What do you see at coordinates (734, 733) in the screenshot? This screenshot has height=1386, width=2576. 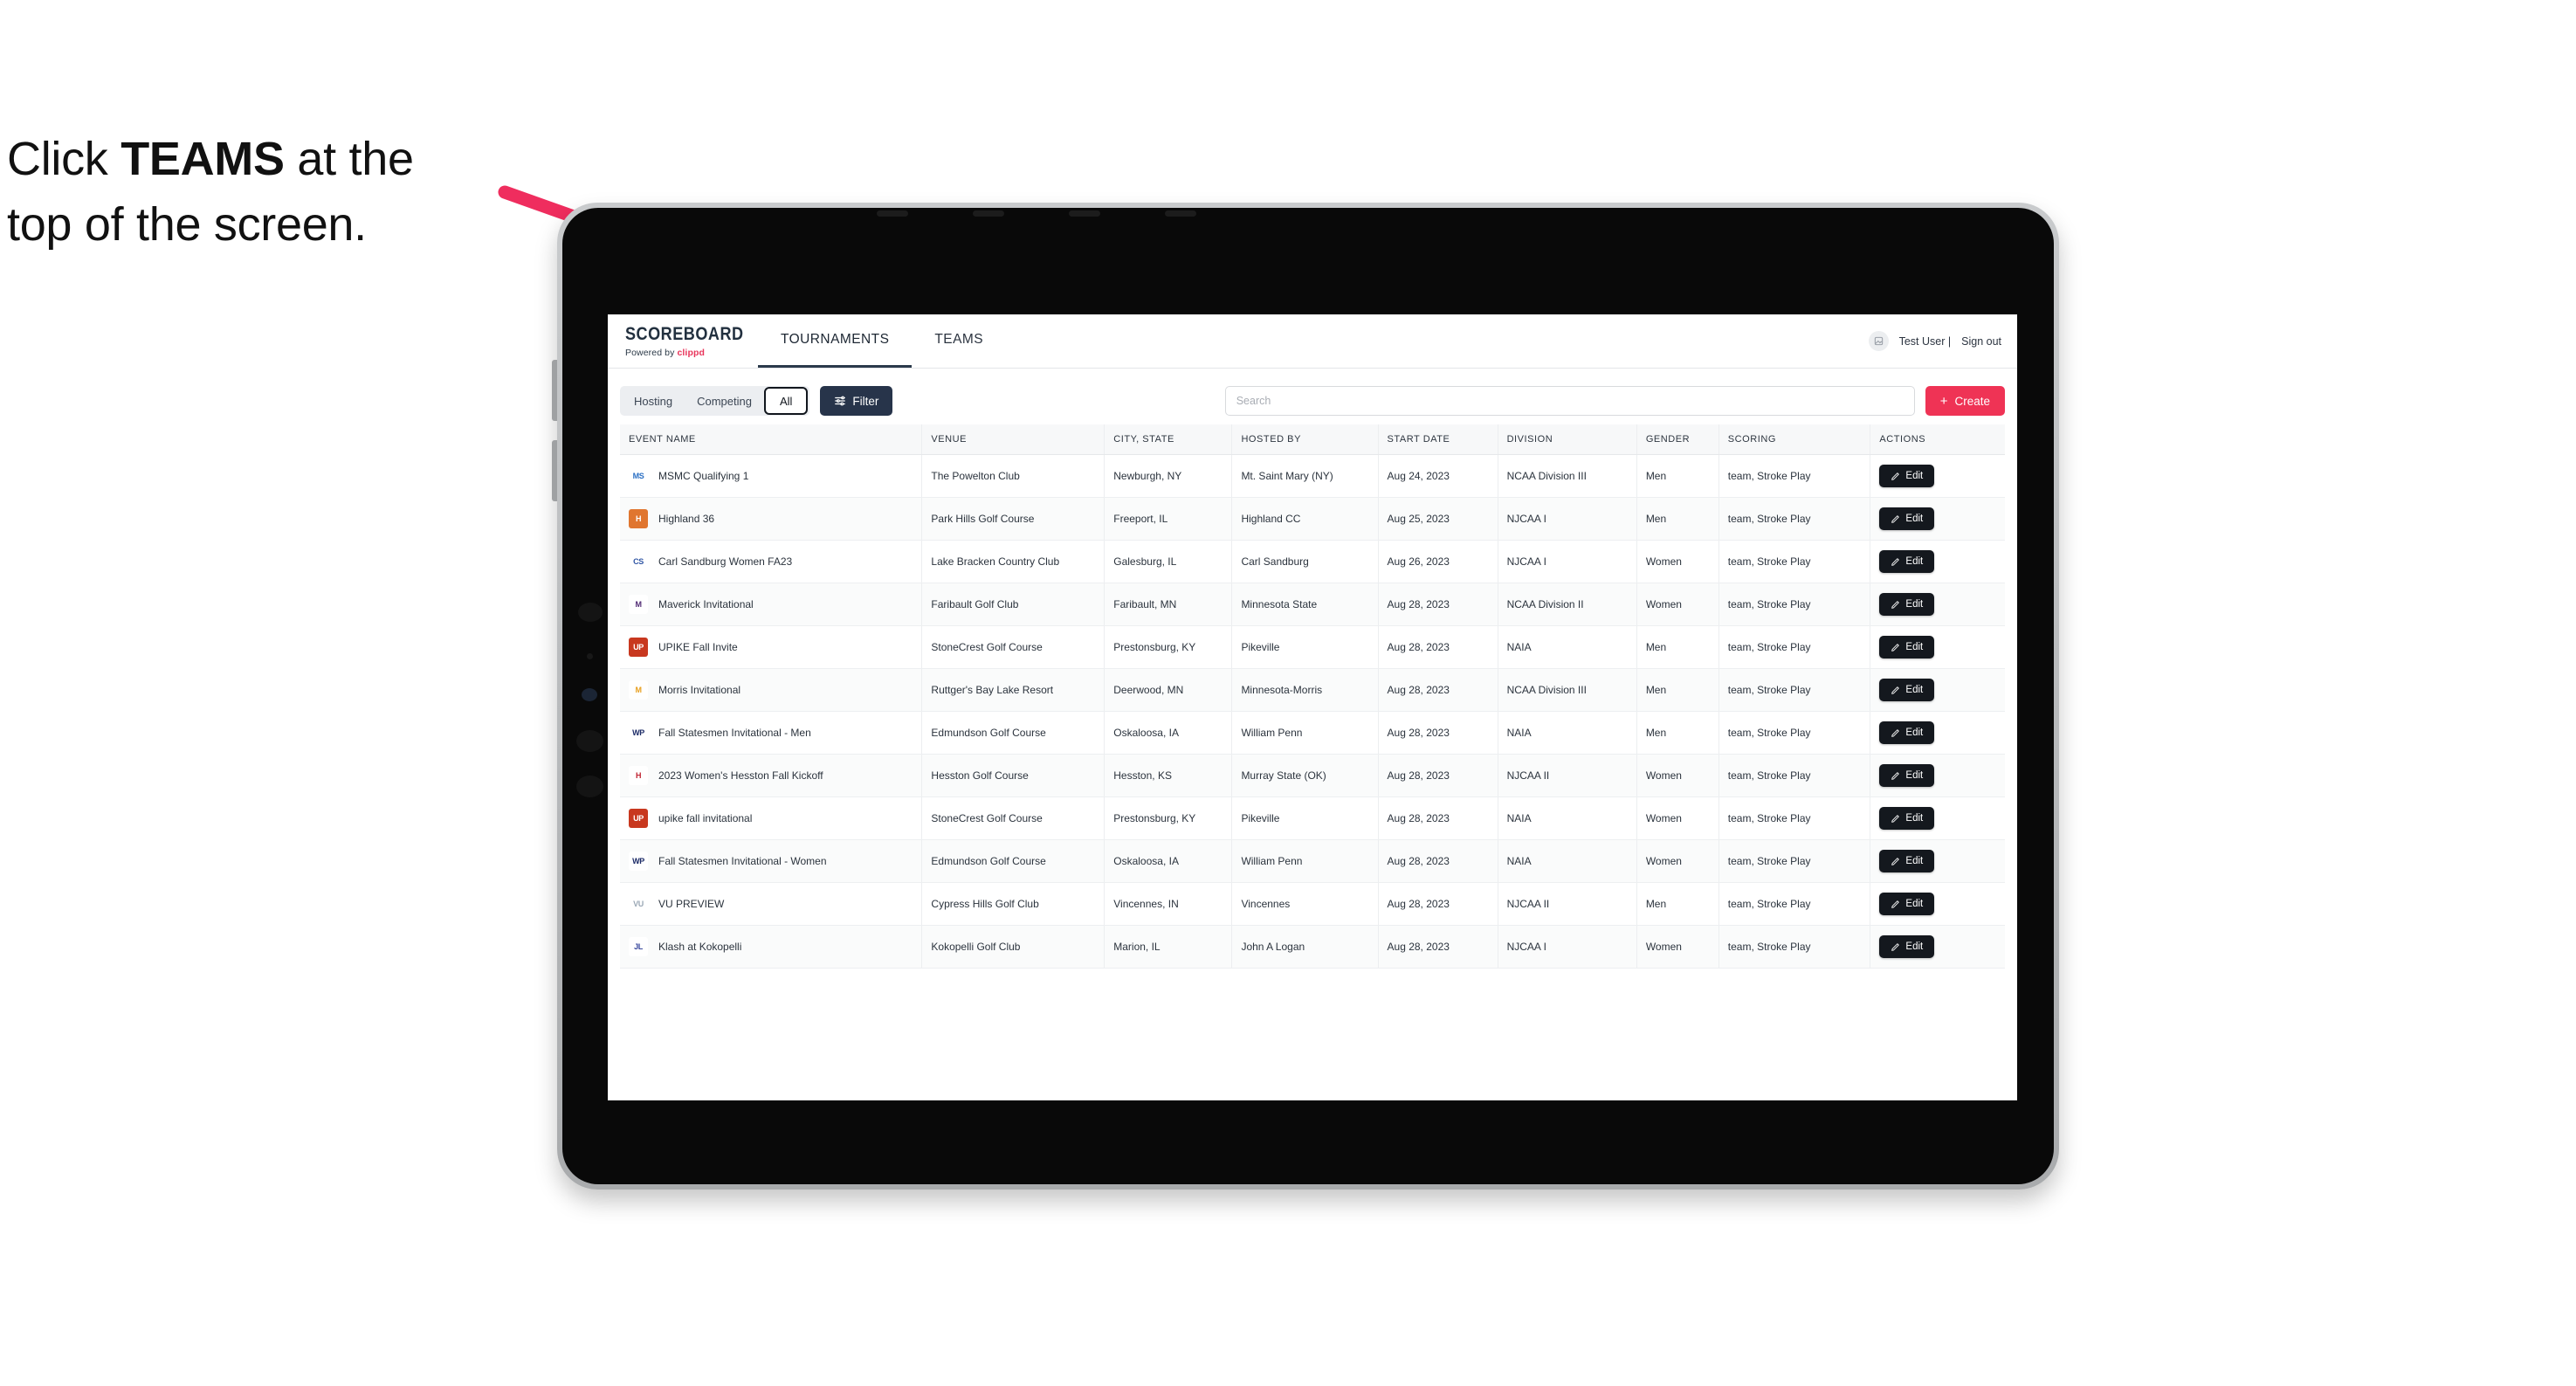 I see `event-name-label: Fall Statesmen Invitational - Men` at bounding box center [734, 733].